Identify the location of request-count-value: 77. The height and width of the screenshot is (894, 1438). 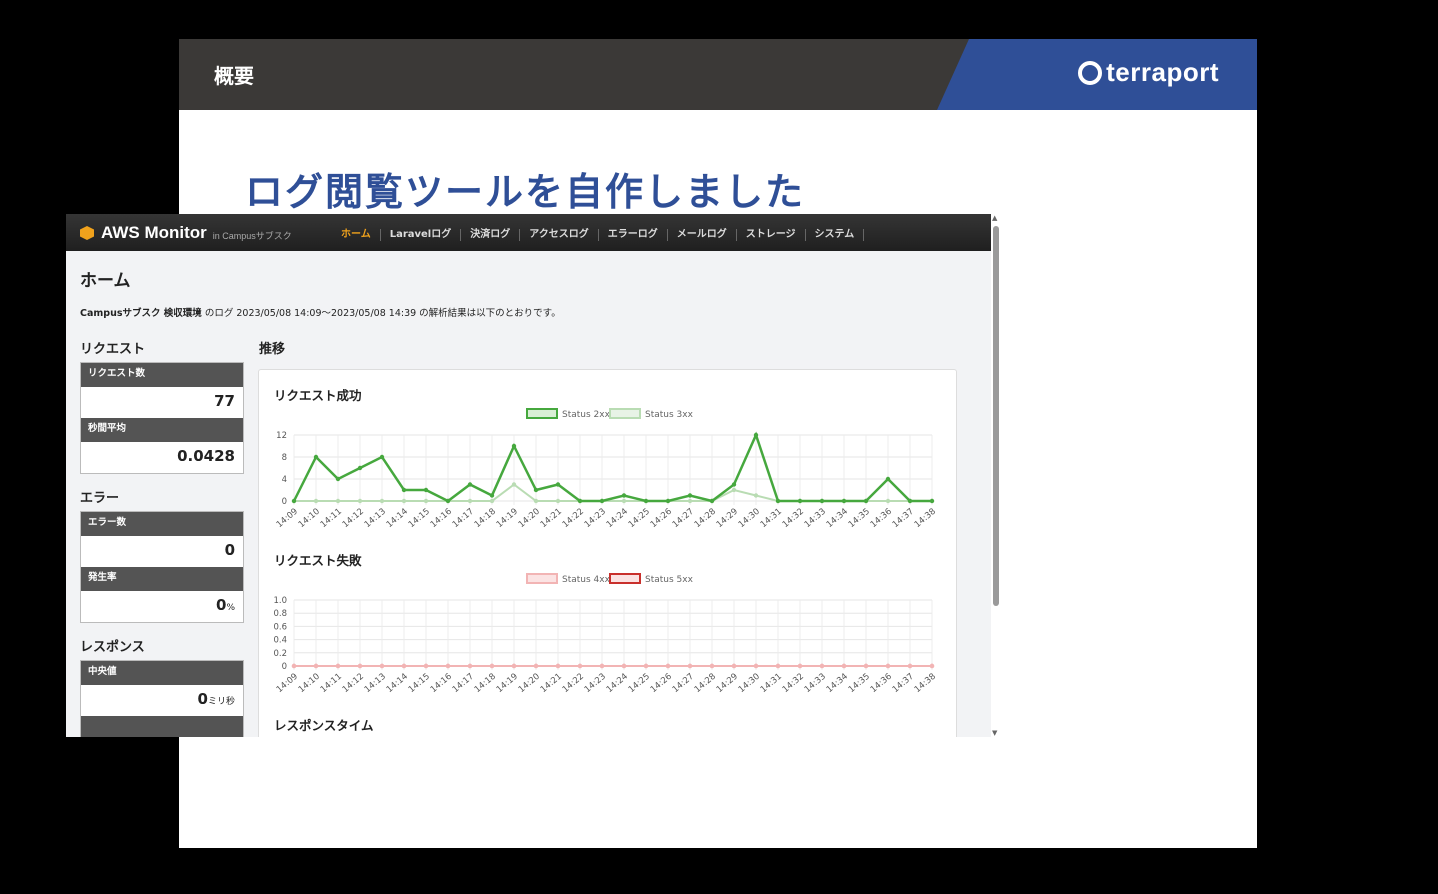
(224, 401).